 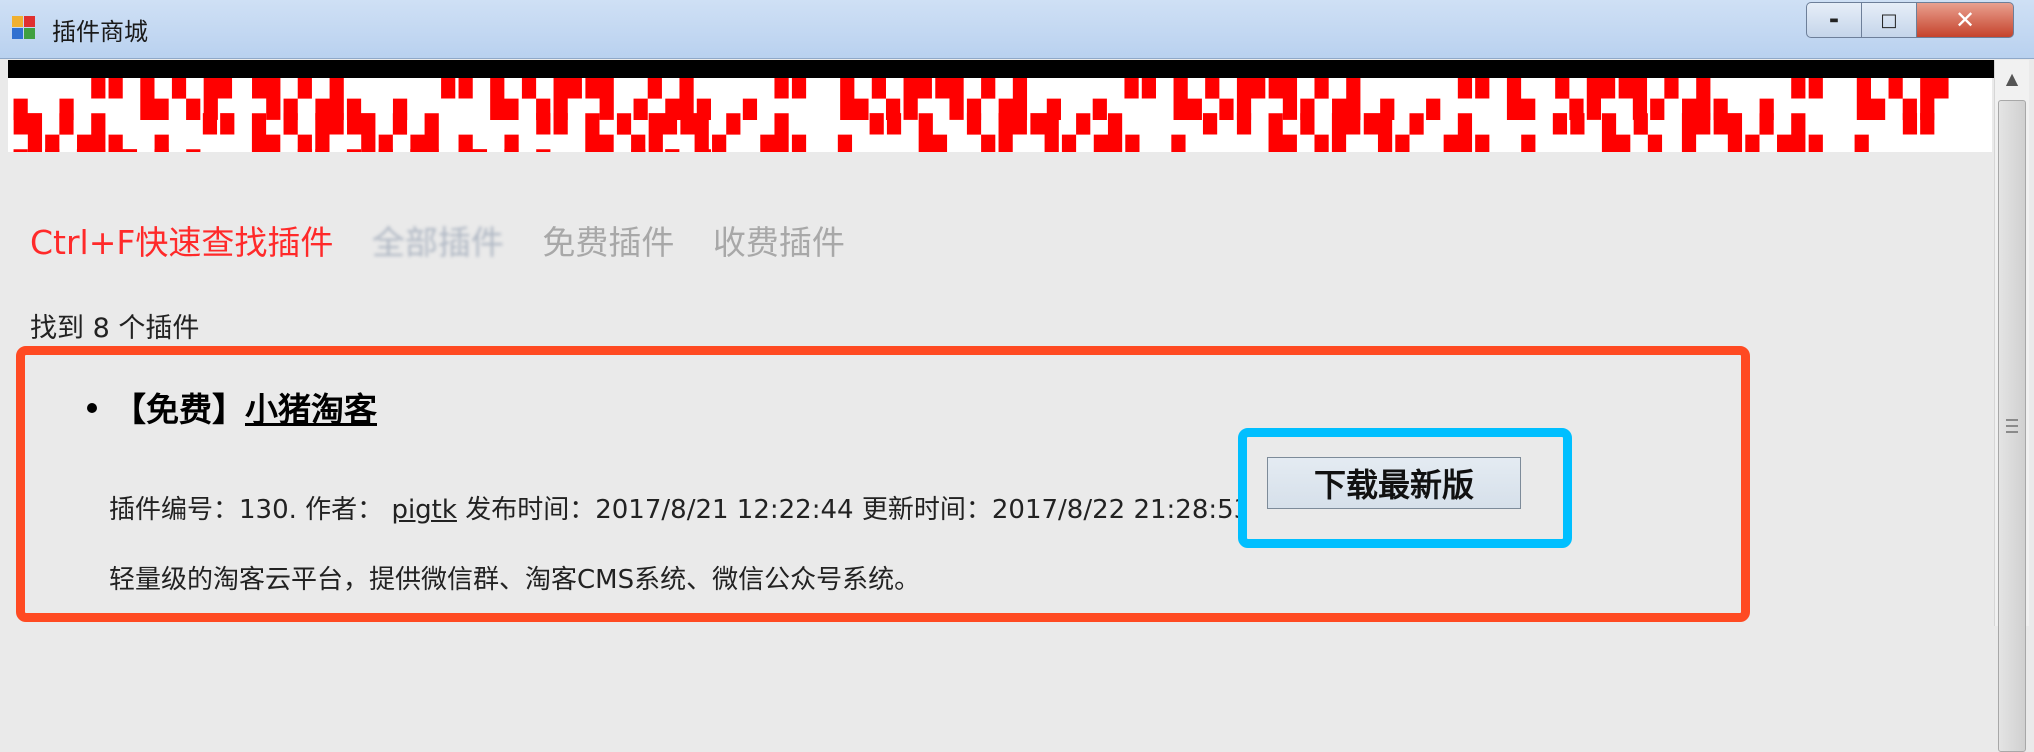 I want to click on app-icon, so click(x=25, y=29).